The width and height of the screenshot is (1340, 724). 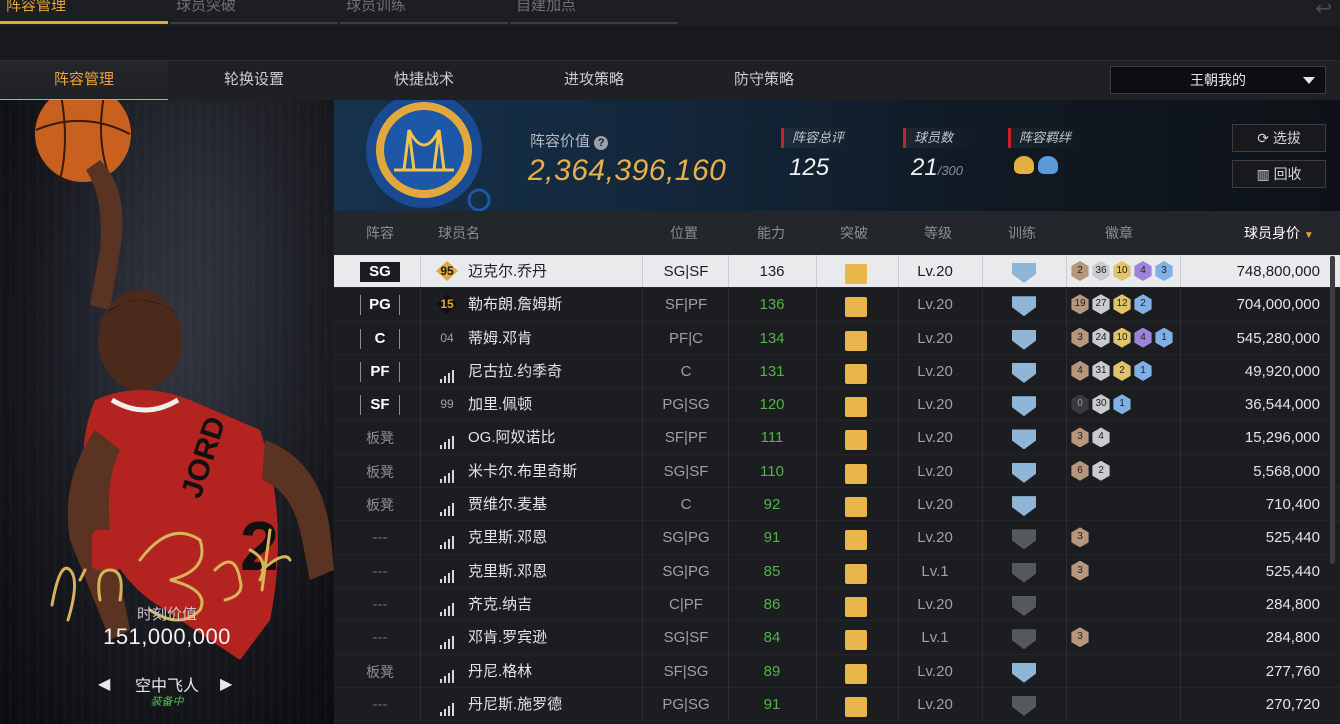 I want to click on badge-list: 62, so click(x=1091, y=470).